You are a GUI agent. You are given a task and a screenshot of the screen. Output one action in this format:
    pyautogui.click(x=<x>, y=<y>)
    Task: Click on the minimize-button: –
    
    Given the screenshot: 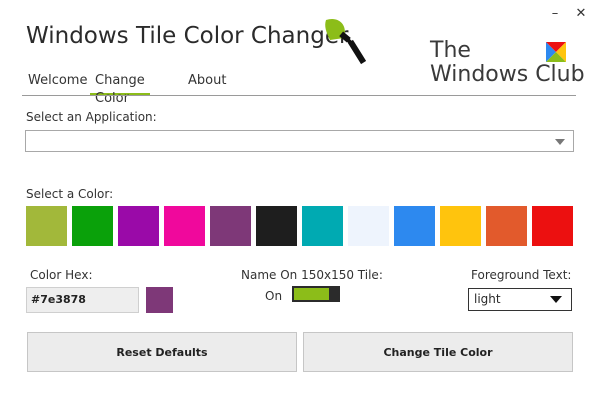 What is the action you would take?
    pyautogui.click(x=555, y=13)
    